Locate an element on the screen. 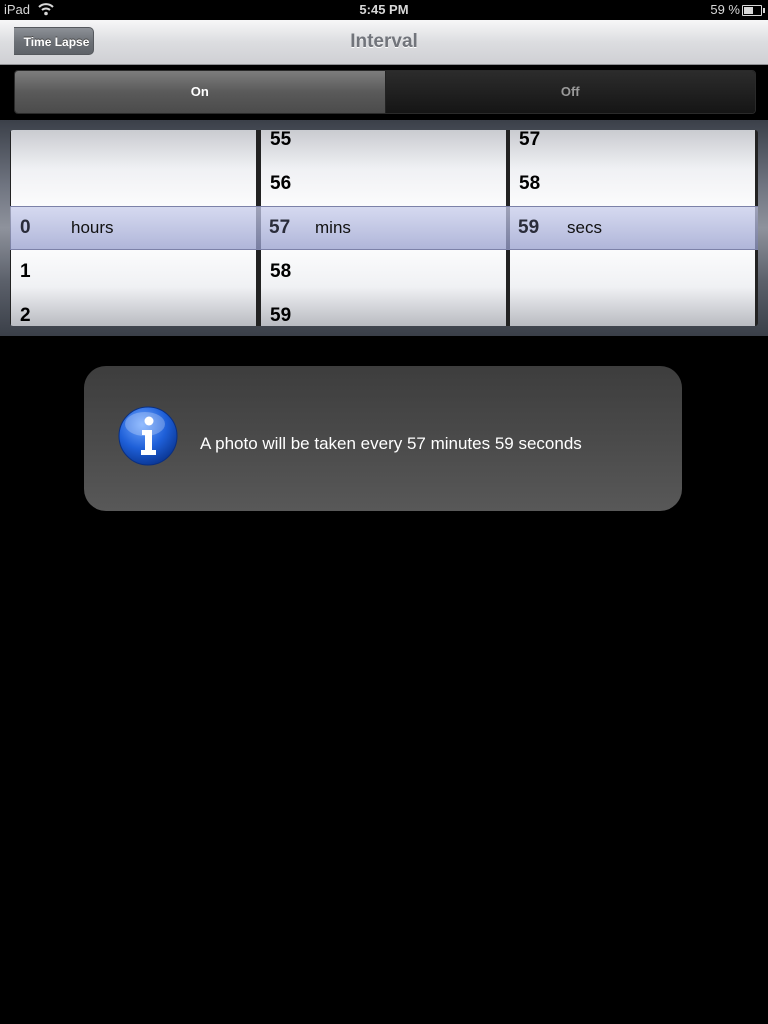 This screenshot has width=768, height=1024. navigation-bar: Time Lapse Interval is located at coordinates (384, 42).